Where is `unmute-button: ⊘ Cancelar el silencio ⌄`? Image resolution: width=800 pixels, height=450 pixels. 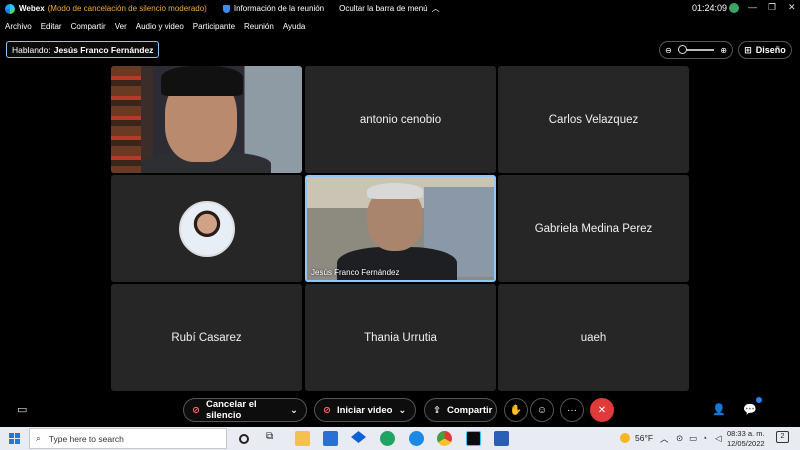
unmute-button: ⊘ Cancelar el silencio ⌄ is located at coordinates (245, 410).